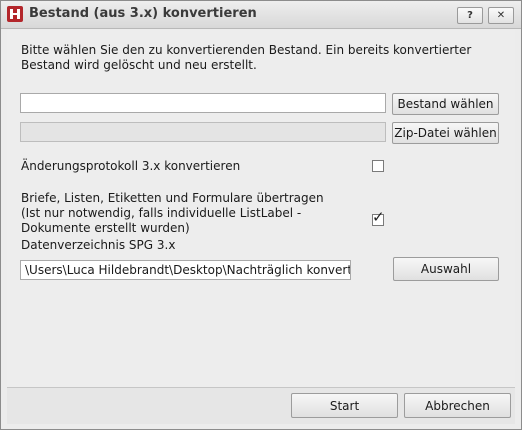  I want to click on abbrechen-button: Abbrechen, so click(457, 405).